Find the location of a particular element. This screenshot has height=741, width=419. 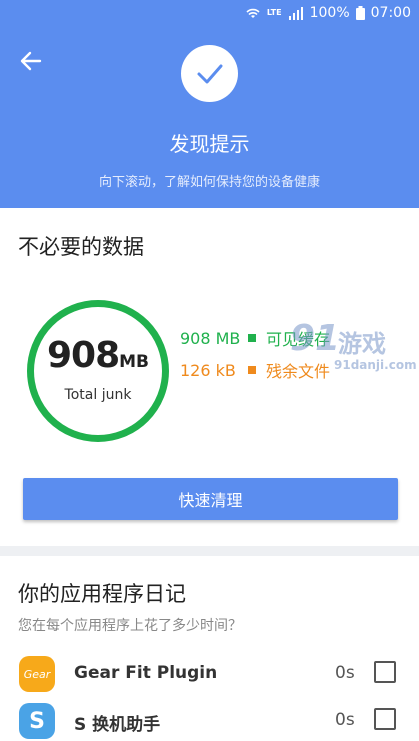

wifi-icon is located at coordinates (253, 13).